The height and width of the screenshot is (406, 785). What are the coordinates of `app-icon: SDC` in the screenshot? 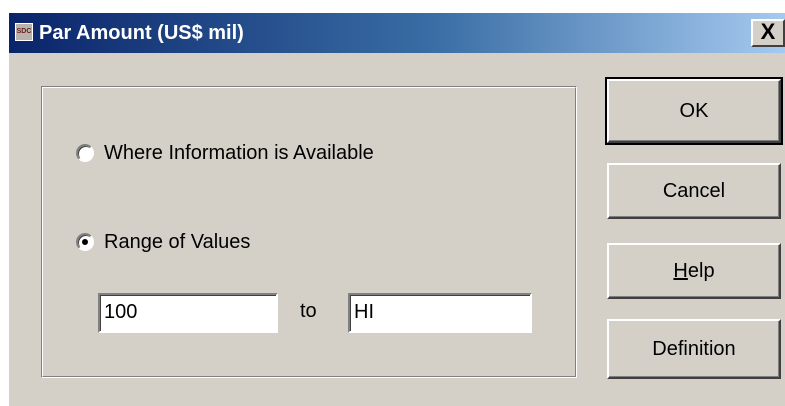 It's located at (24, 32).